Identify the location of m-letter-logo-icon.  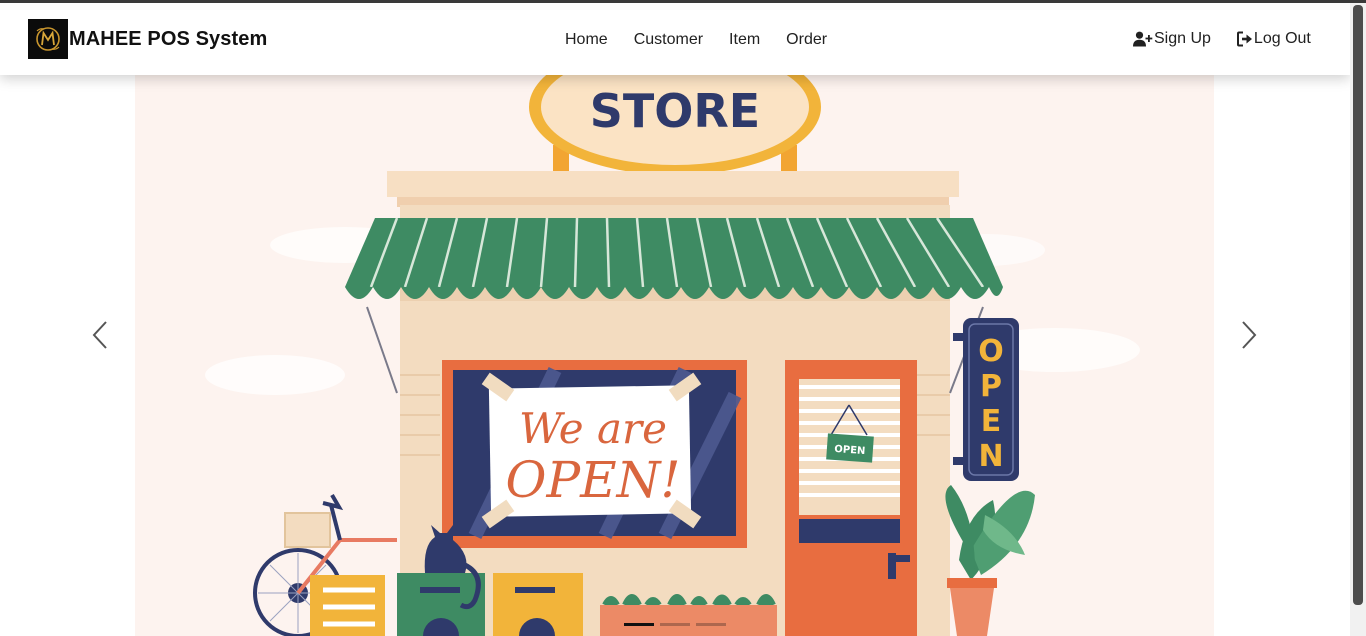
(48, 39).